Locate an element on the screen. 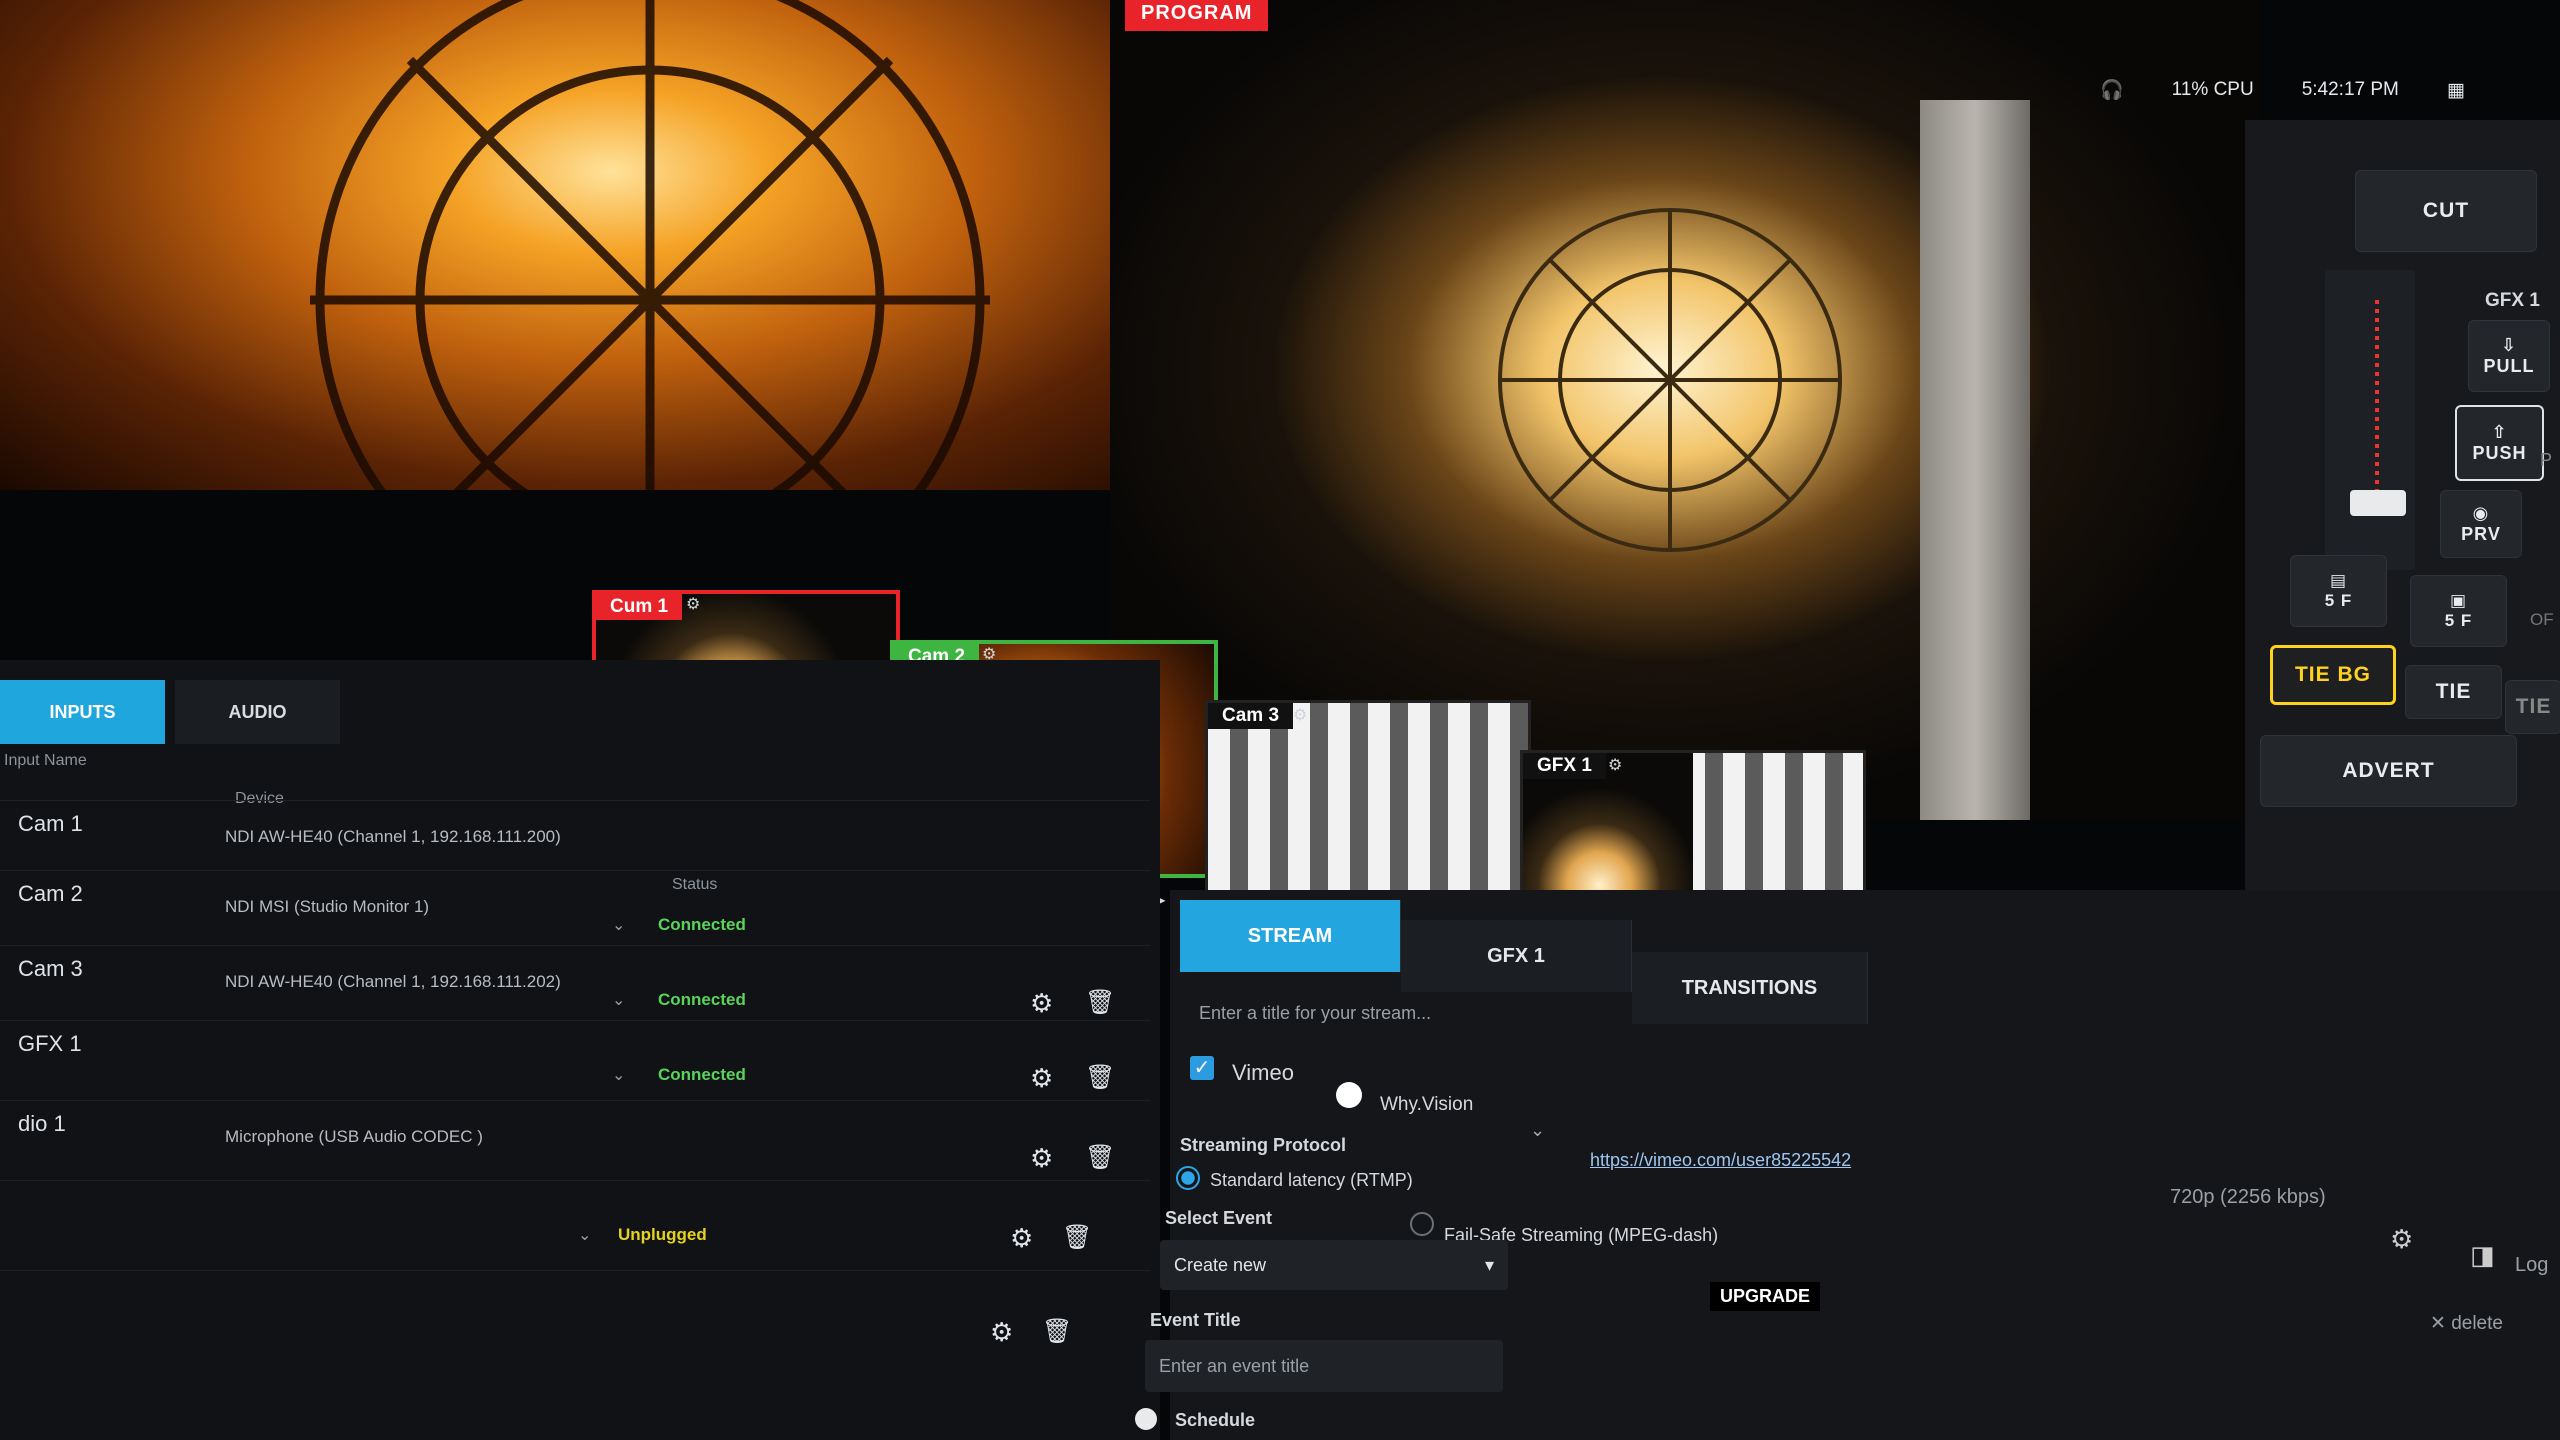  event-select: Create new ▾ is located at coordinates (1334, 1265).